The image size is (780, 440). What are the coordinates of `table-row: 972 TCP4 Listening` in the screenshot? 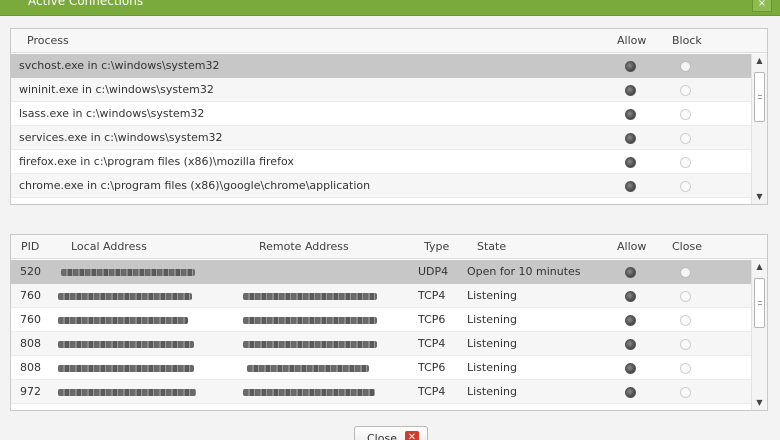 It's located at (381, 392).